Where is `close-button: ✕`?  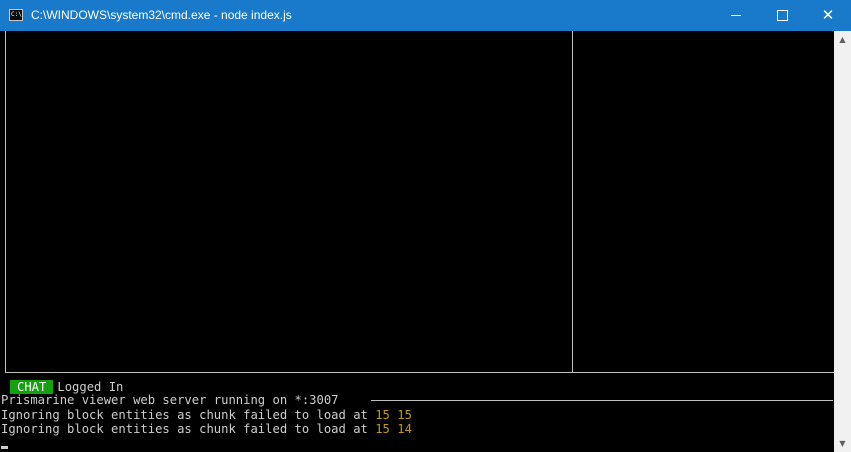
close-button: ✕ is located at coordinates (828, 15).